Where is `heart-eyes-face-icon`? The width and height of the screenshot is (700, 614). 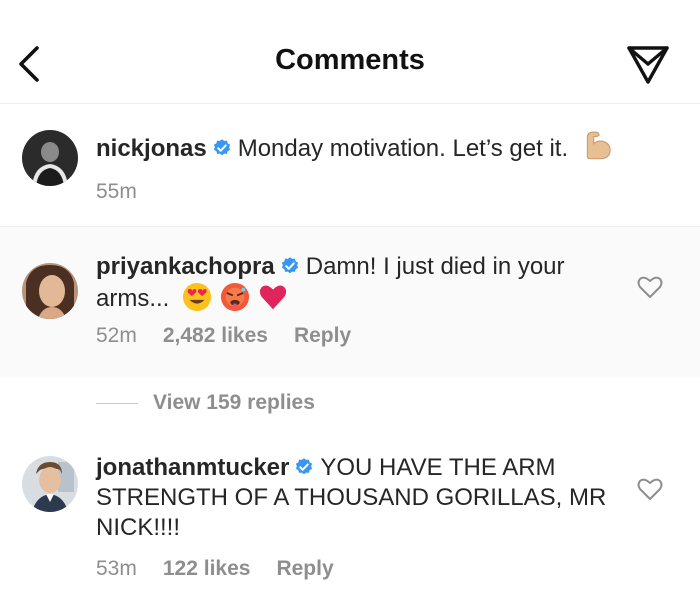 heart-eyes-face-icon is located at coordinates (197, 297).